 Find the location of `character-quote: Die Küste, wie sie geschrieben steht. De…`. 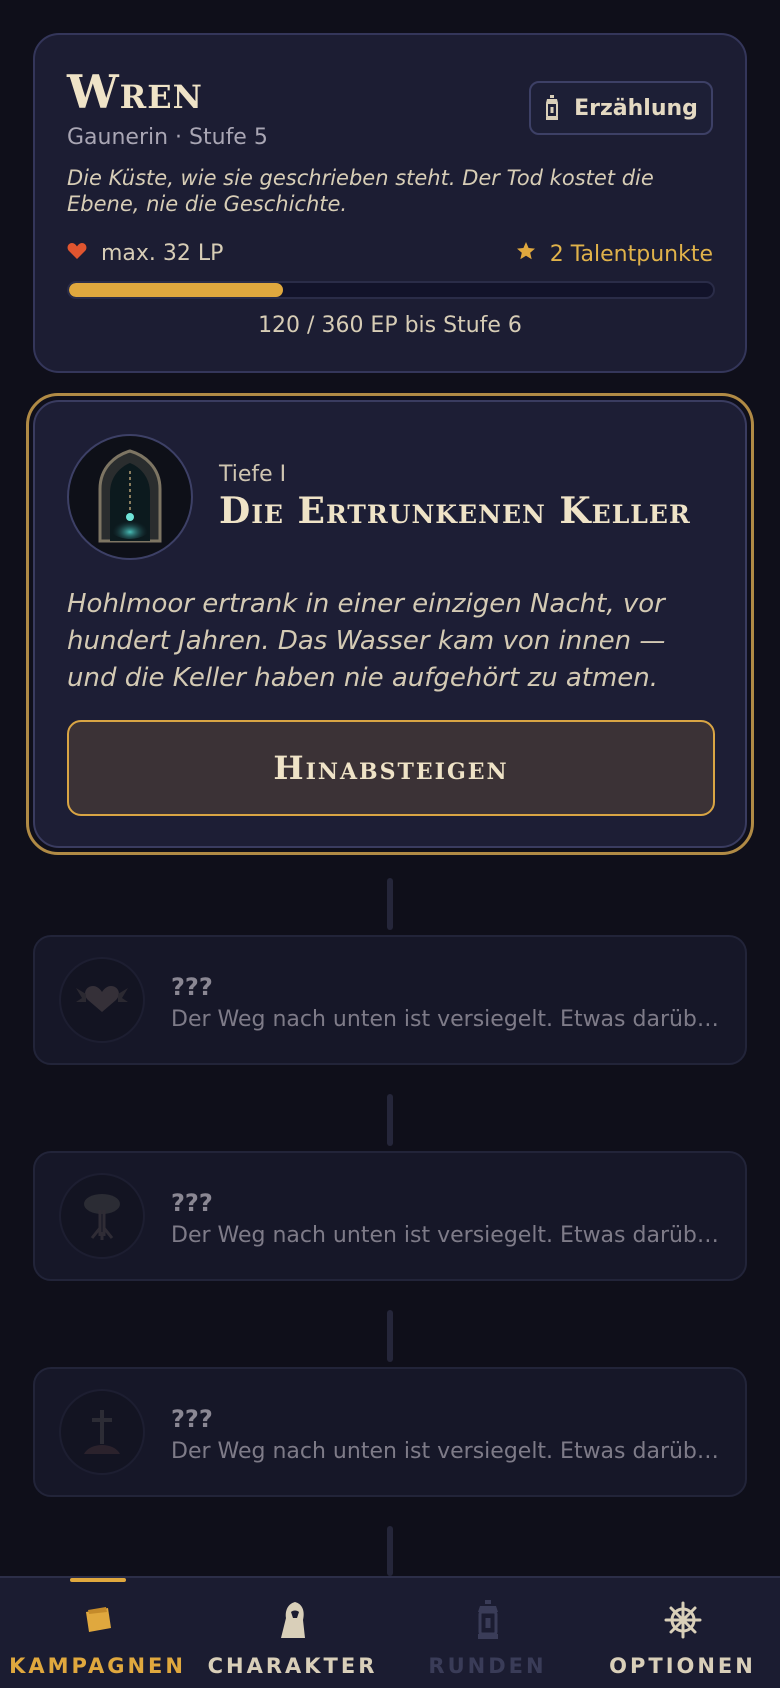

character-quote: Die Küste, wie sie geschrieben steht. De… is located at coordinates (360, 191).